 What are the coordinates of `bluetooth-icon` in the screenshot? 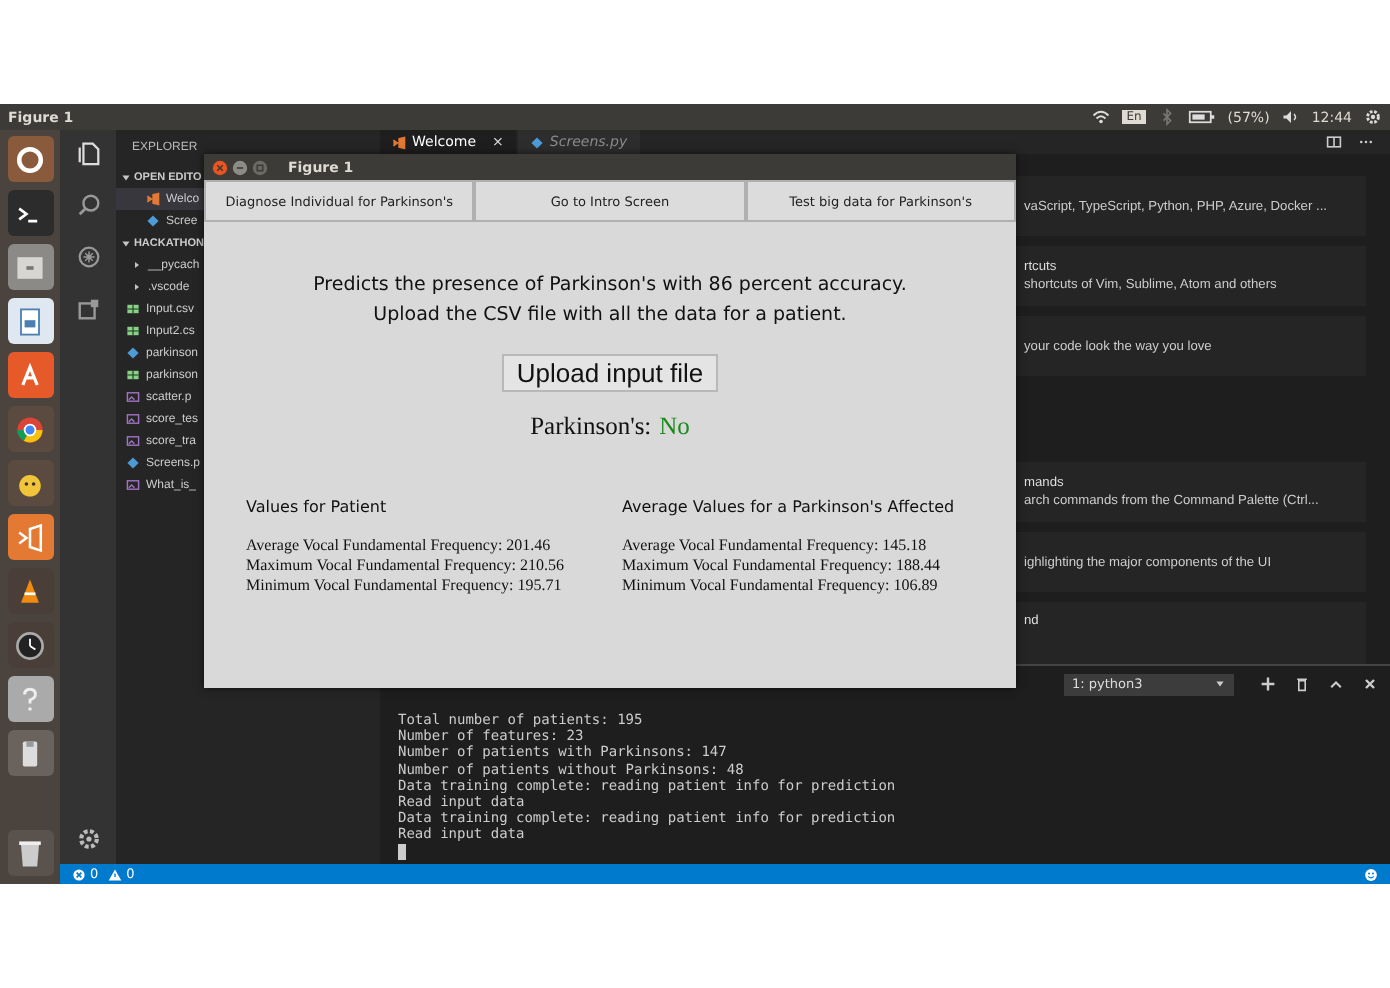 It's located at (1166, 117).